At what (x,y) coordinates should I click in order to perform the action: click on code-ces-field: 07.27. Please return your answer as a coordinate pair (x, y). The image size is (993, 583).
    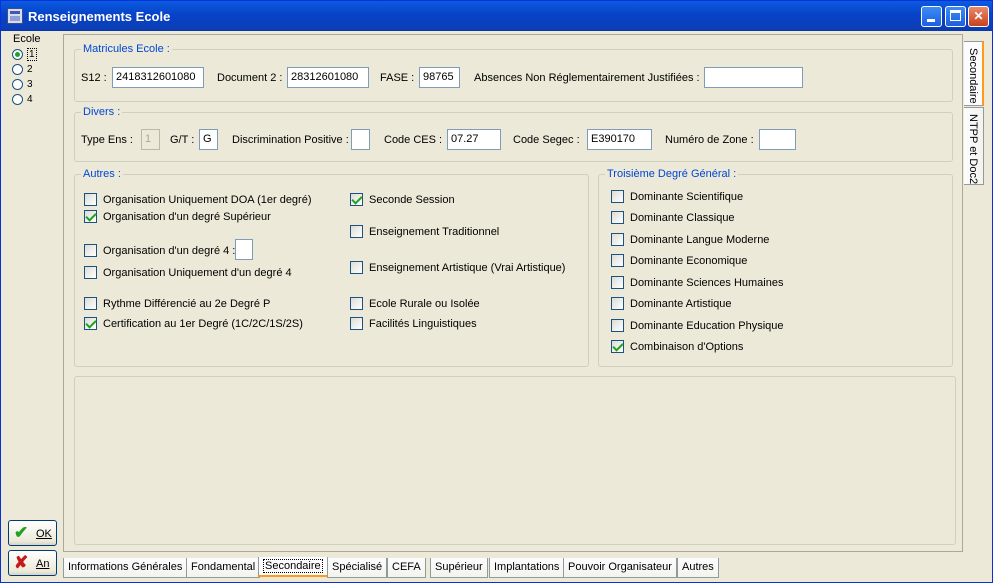
    Looking at the image, I should click on (474, 139).